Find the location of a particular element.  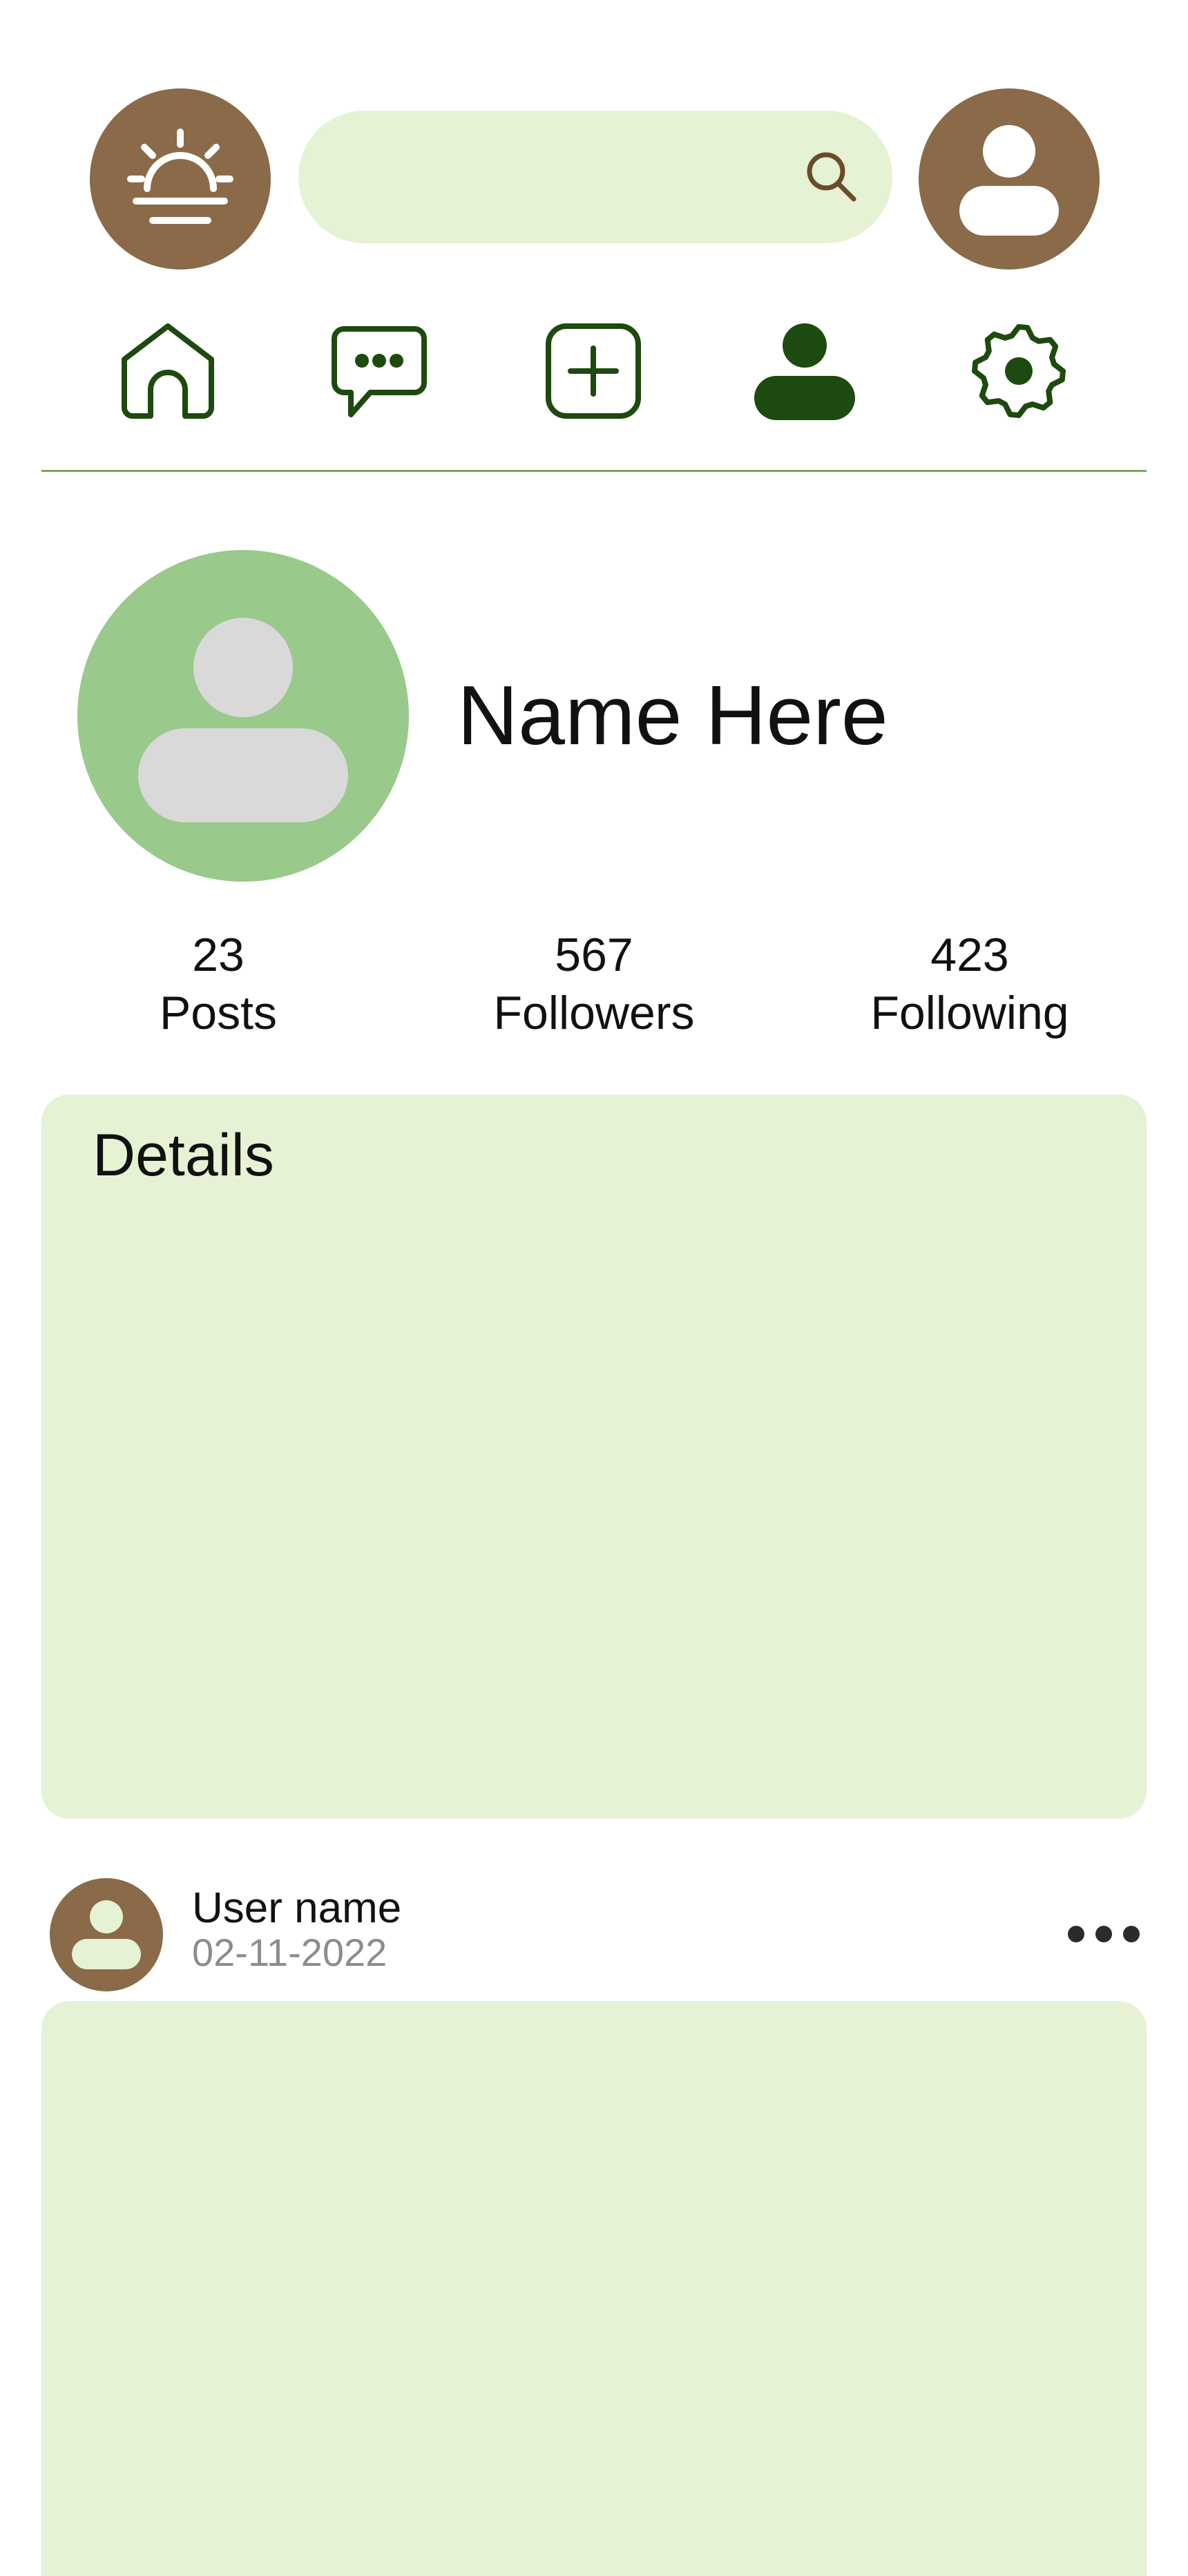

person-icon is located at coordinates (805, 371).